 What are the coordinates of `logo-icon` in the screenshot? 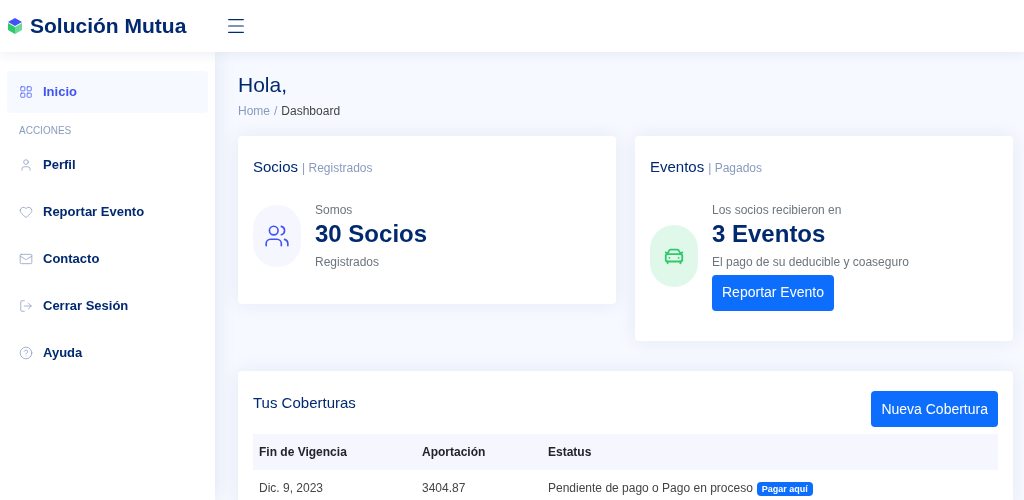 It's located at (15, 26).